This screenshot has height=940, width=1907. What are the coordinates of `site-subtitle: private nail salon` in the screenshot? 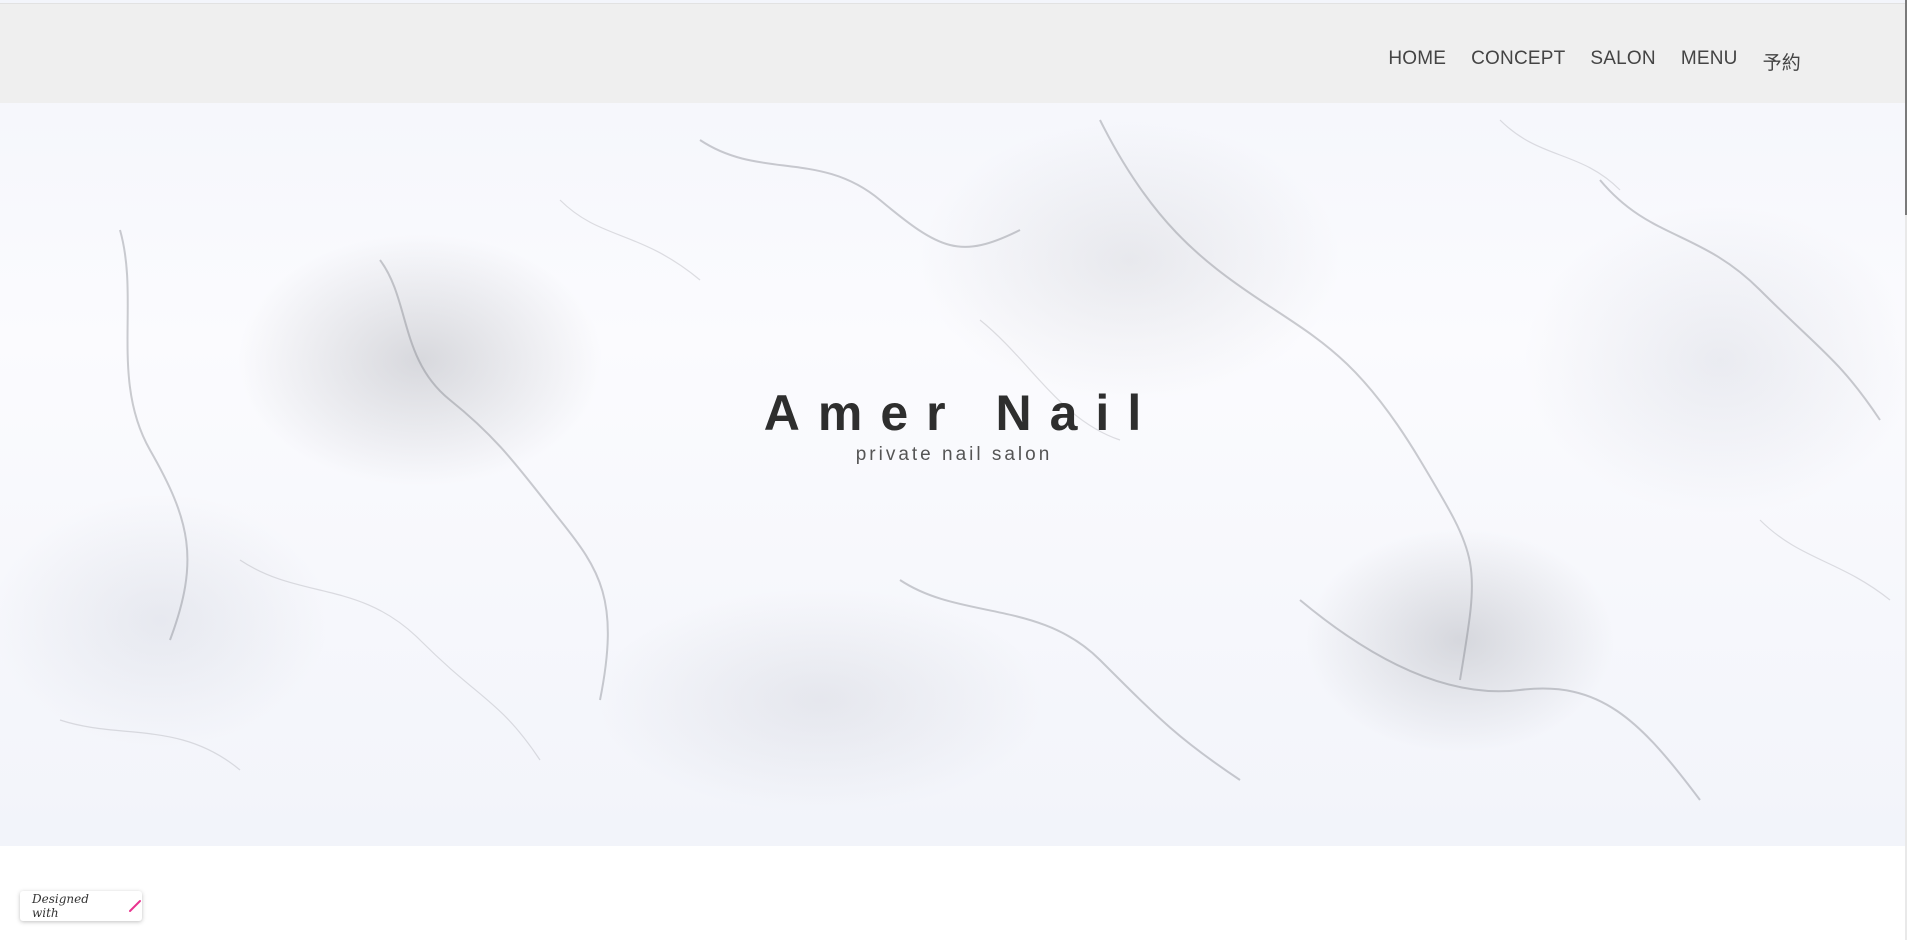 It's located at (954, 454).